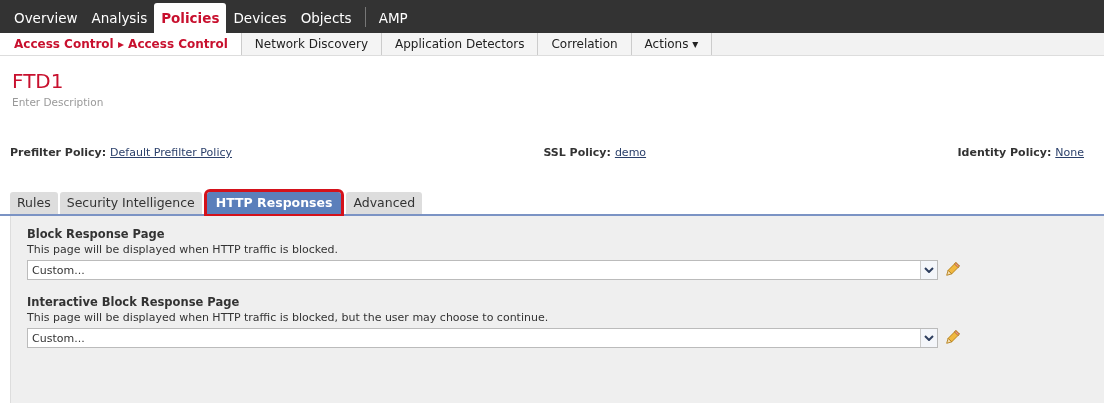  I want to click on policy-label: SSL Policy:, so click(577, 152).